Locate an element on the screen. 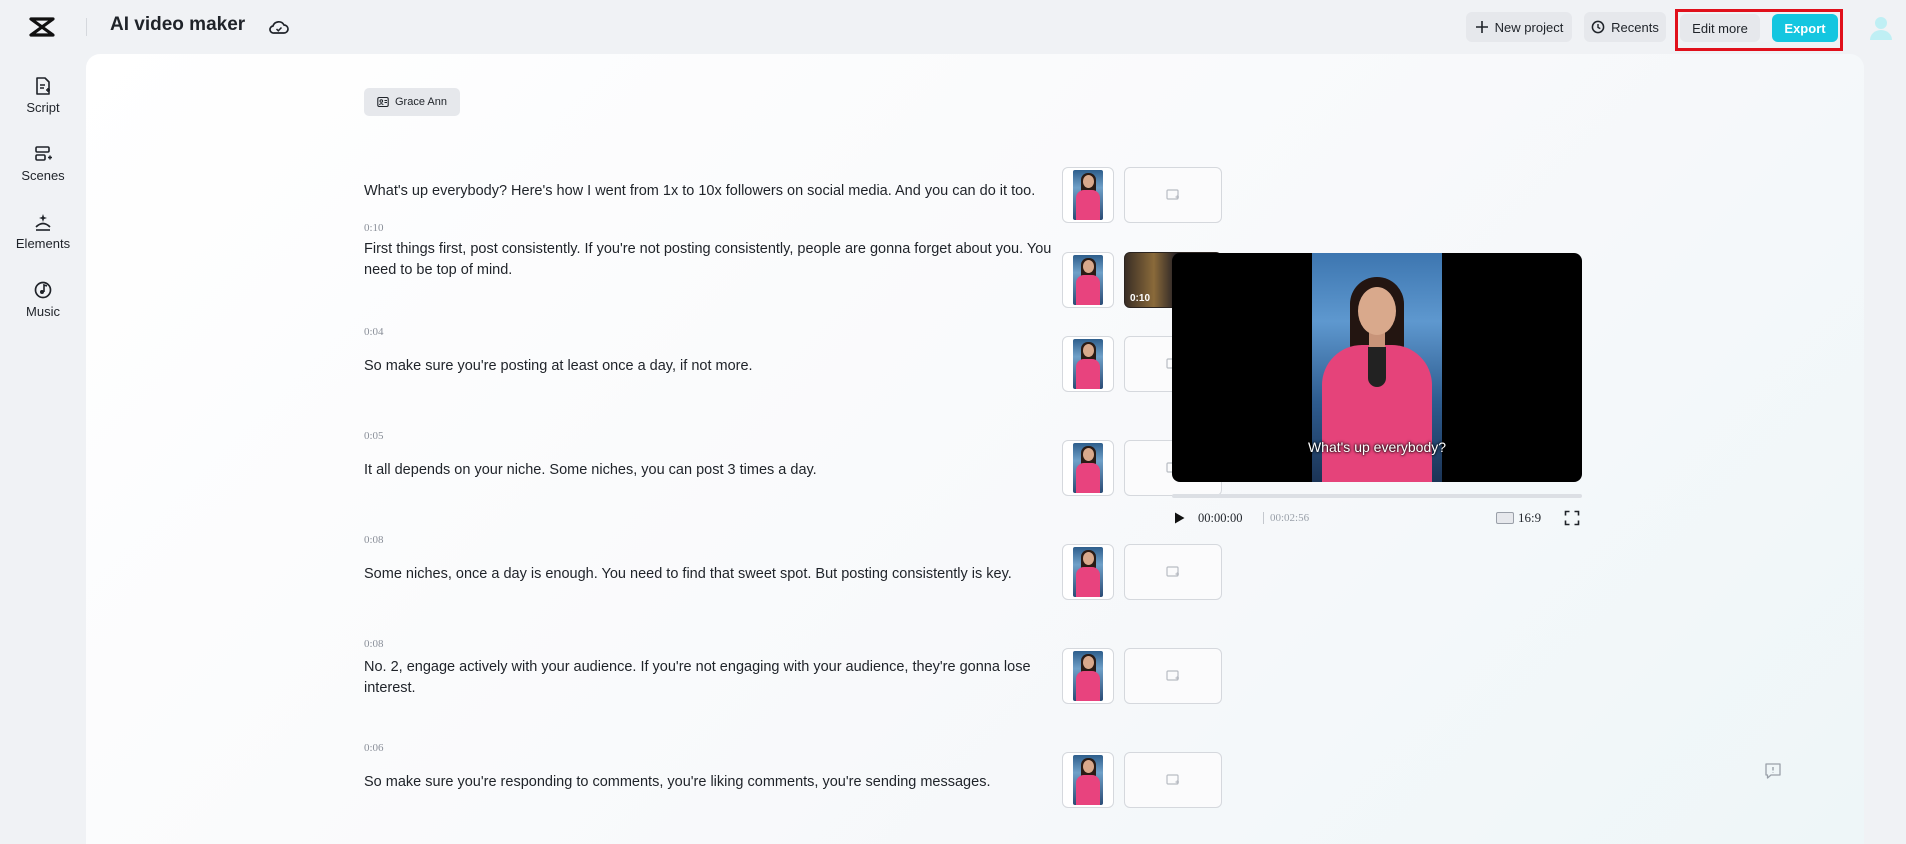 The width and height of the screenshot is (1906, 844). speaker-chip: Grace Ann is located at coordinates (412, 102).